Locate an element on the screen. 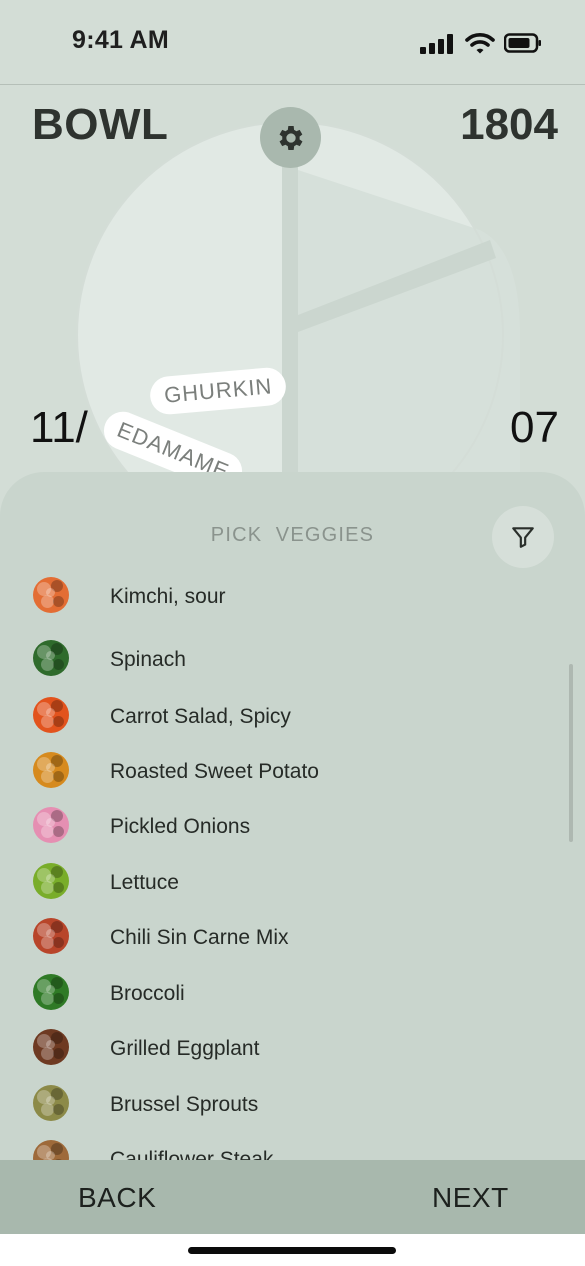  list-item: Spinach is located at coordinates (292, 658).